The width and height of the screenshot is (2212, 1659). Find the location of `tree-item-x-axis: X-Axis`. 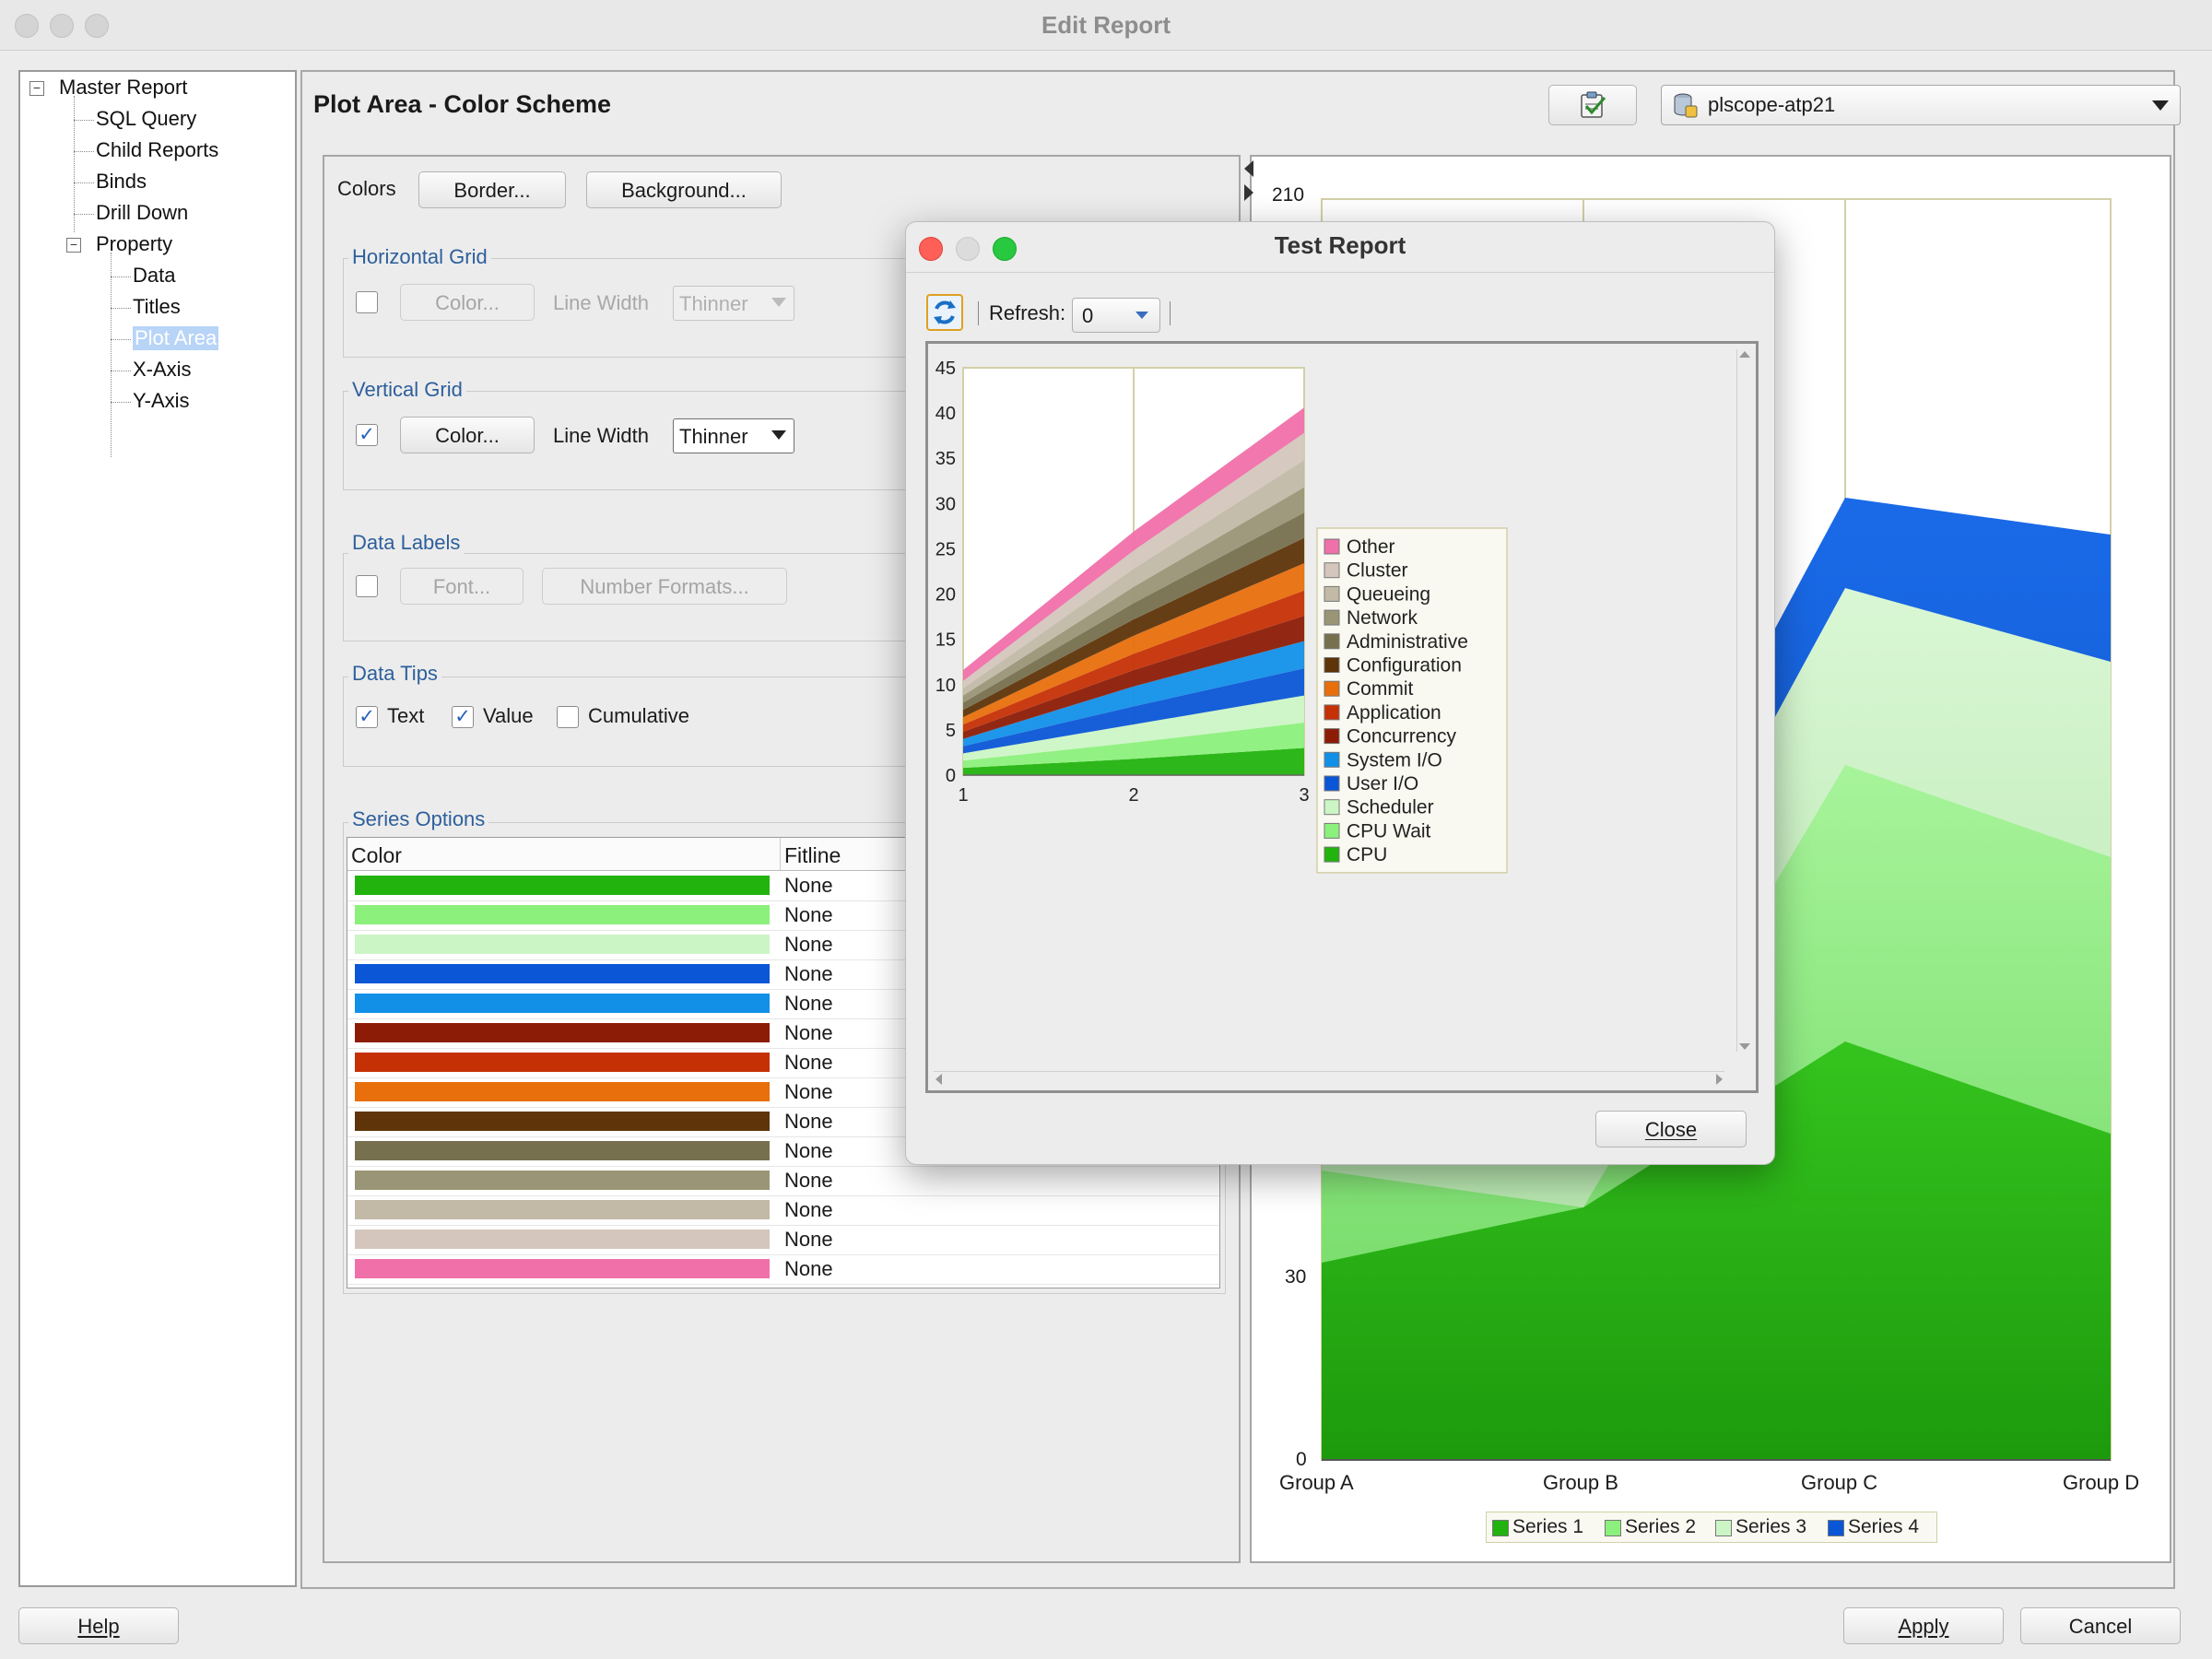

tree-item-x-axis: X-Axis is located at coordinates (162, 370).